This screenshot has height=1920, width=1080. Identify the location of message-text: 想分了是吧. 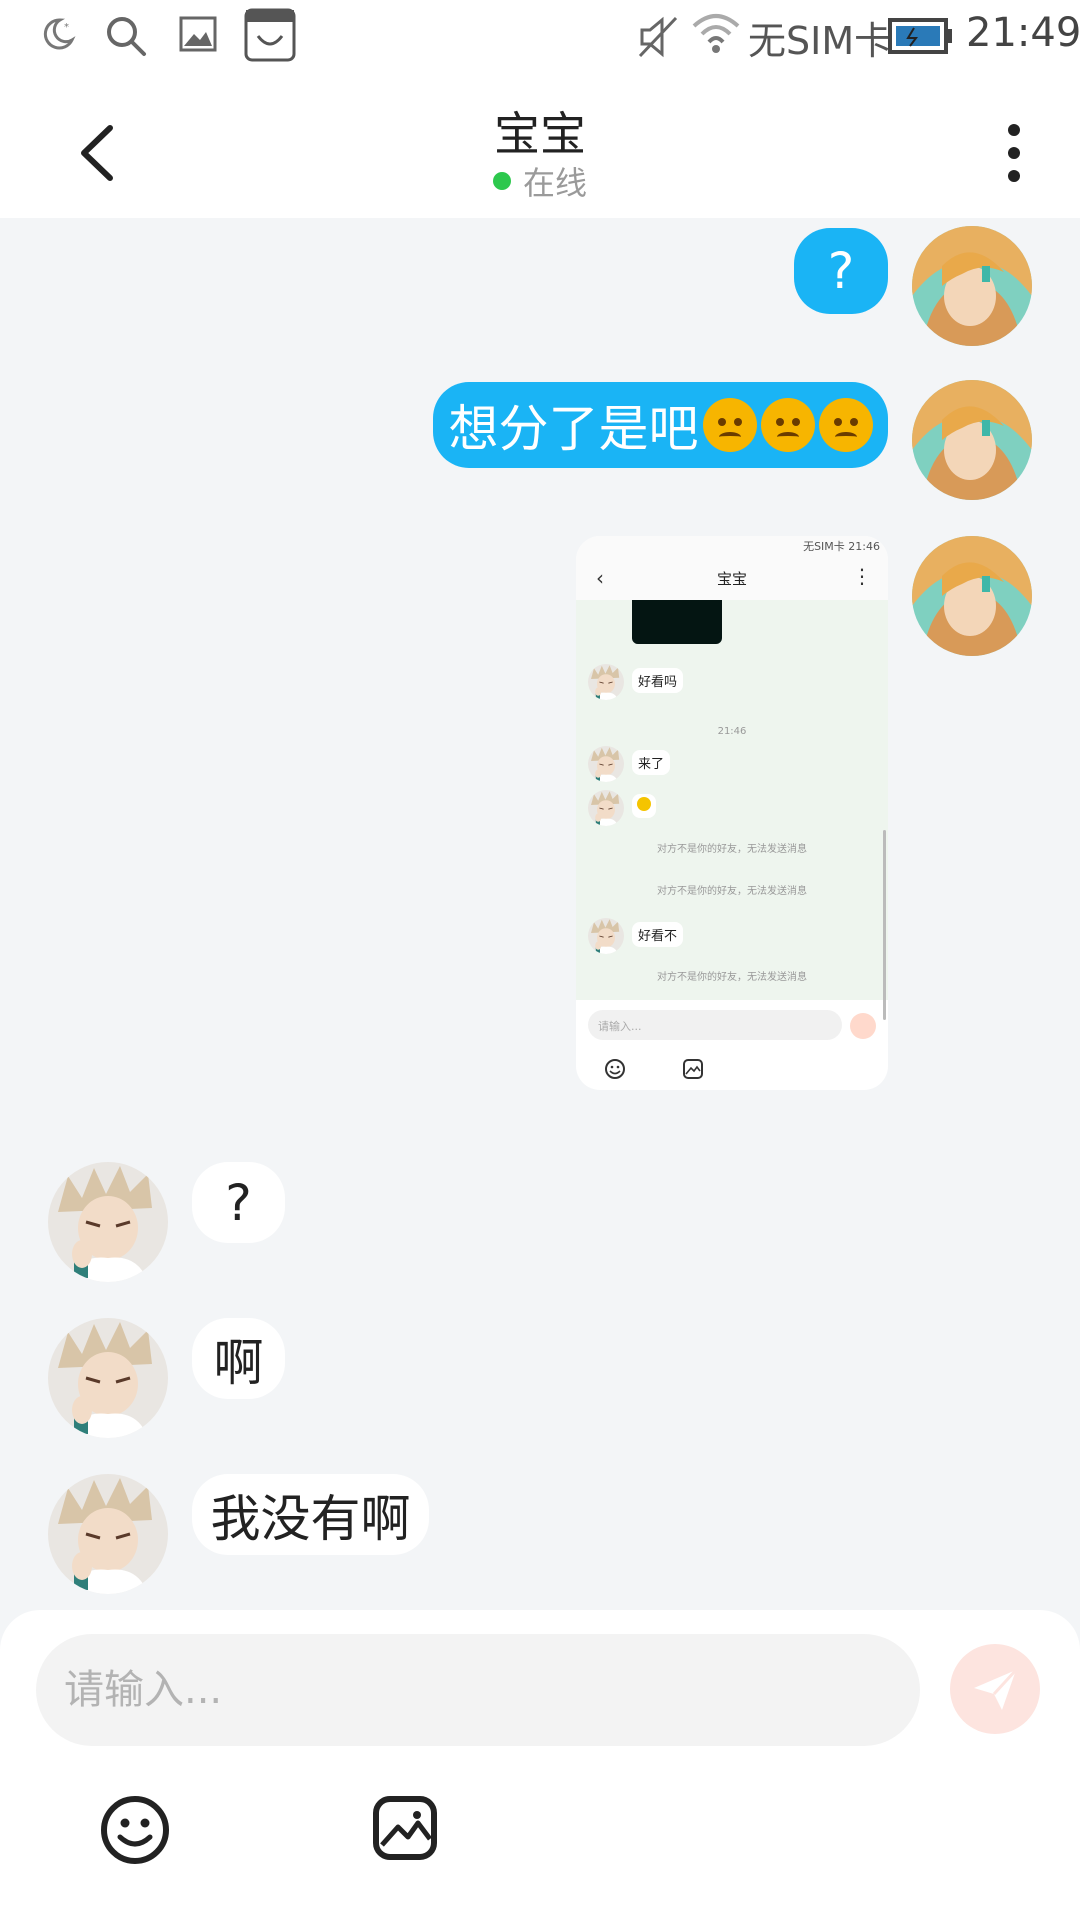
(573, 429).